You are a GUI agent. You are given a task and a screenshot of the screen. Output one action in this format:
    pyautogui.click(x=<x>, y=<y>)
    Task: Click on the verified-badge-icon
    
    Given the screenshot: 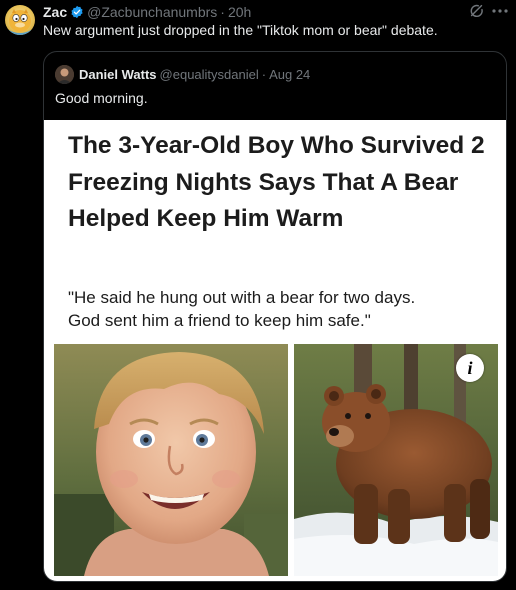 What is the action you would take?
    pyautogui.click(x=77, y=12)
    